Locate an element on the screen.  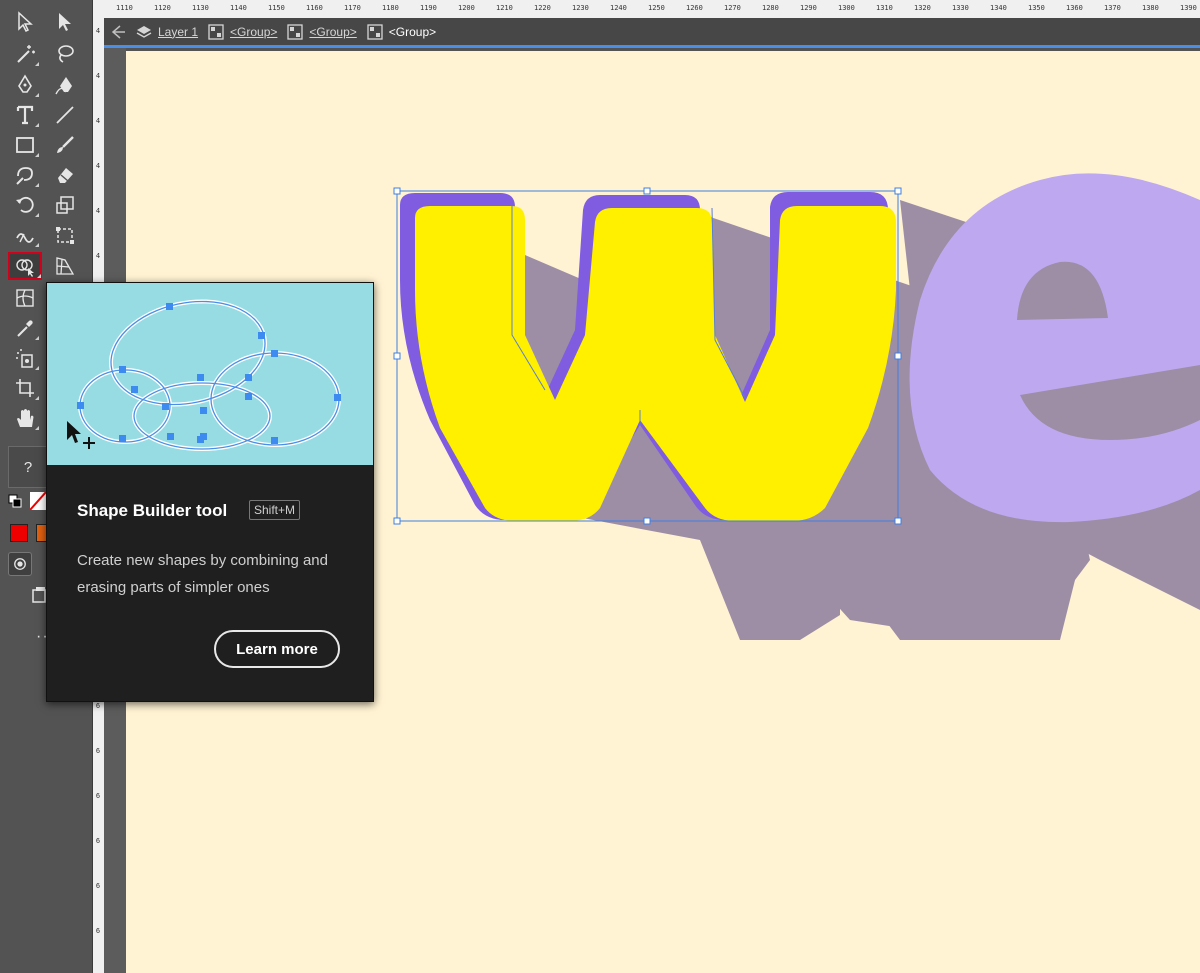
toolbar-lower-section: ? ·· is located at coordinates (24, 550).